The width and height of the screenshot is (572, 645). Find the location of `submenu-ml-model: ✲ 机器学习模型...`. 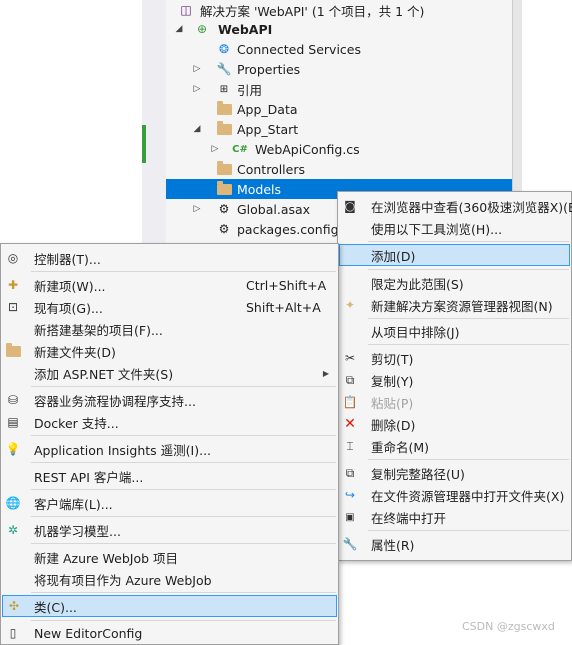

submenu-ml-model: ✲ 机器学习模型... is located at coordinates (169, 530).